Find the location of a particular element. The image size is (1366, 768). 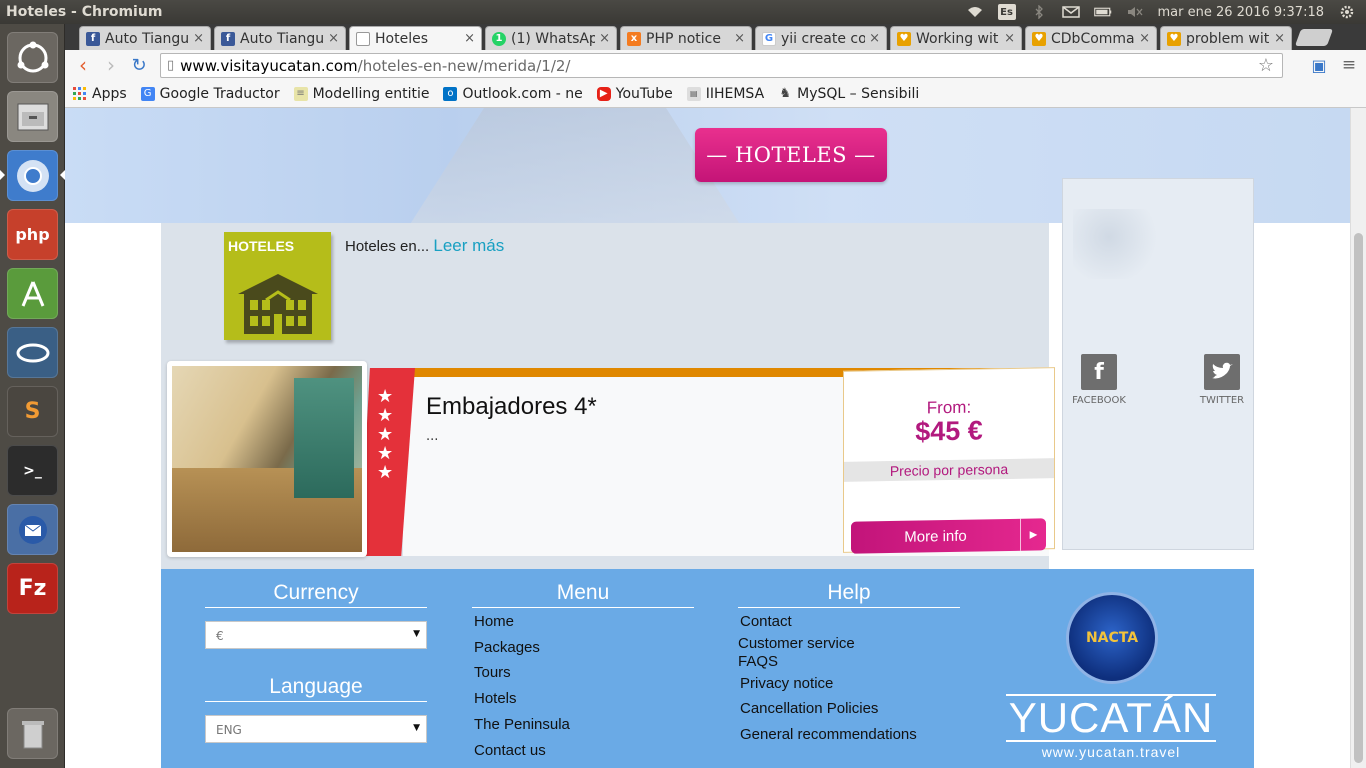

php-icon: php is located at coordinates (32, 234).